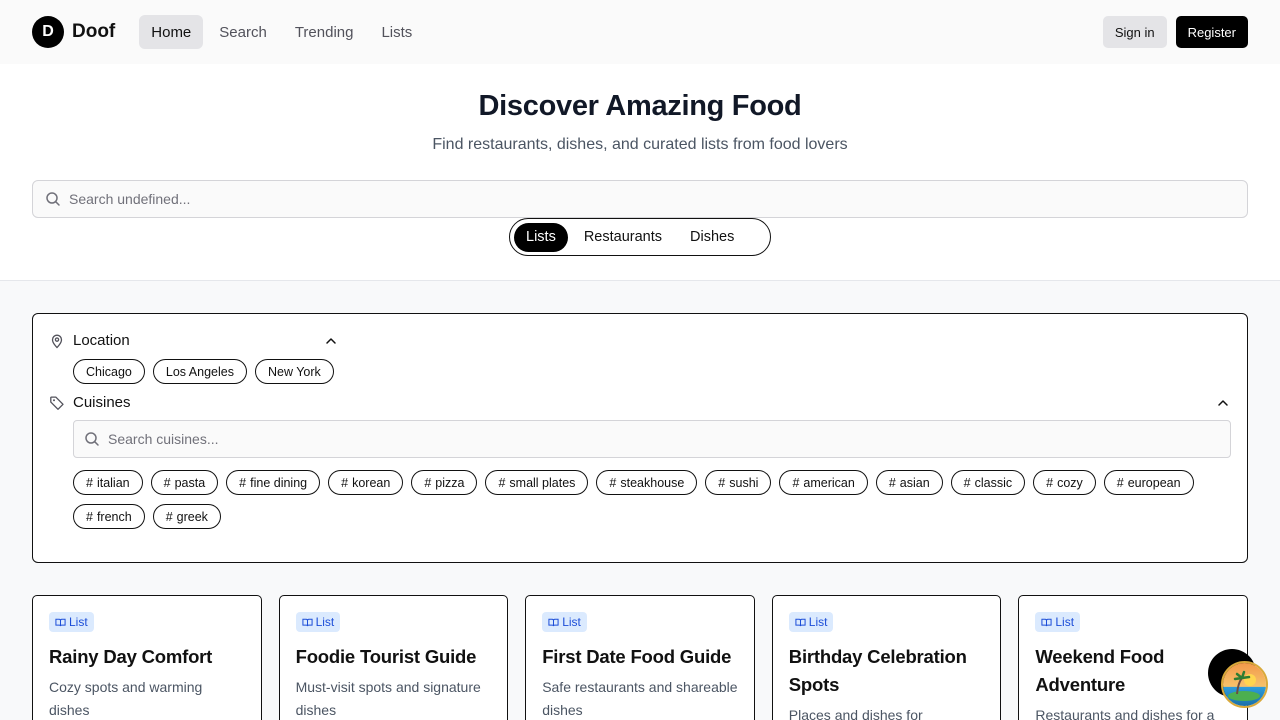 The width and height of the screenshot is (1280, 720). I want to click on cuisine-search-bar, so click(652, 439).